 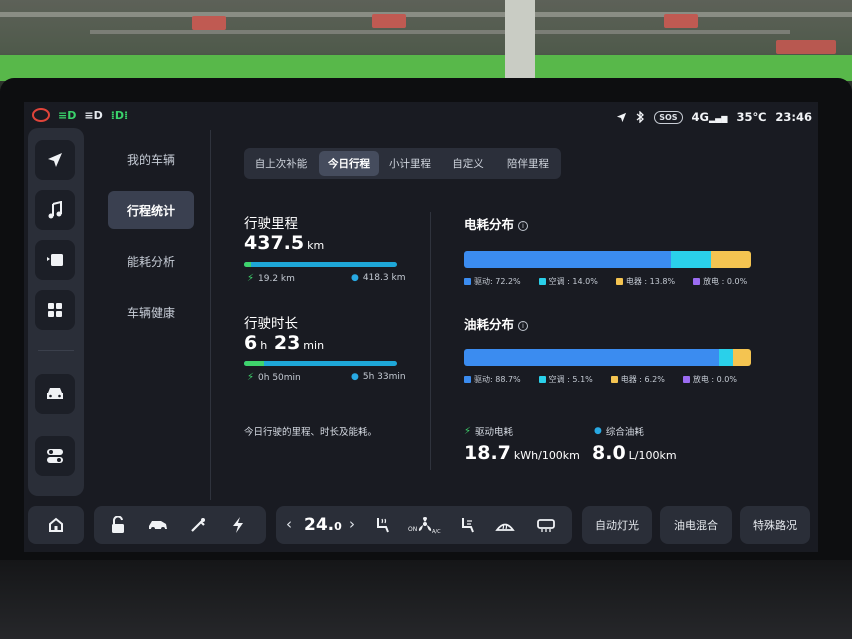 What do you see at coordinates (652, 455) in the screenshot?
I see `fuel-consumption-unit: L/100km` at bounding box center [652, 455].